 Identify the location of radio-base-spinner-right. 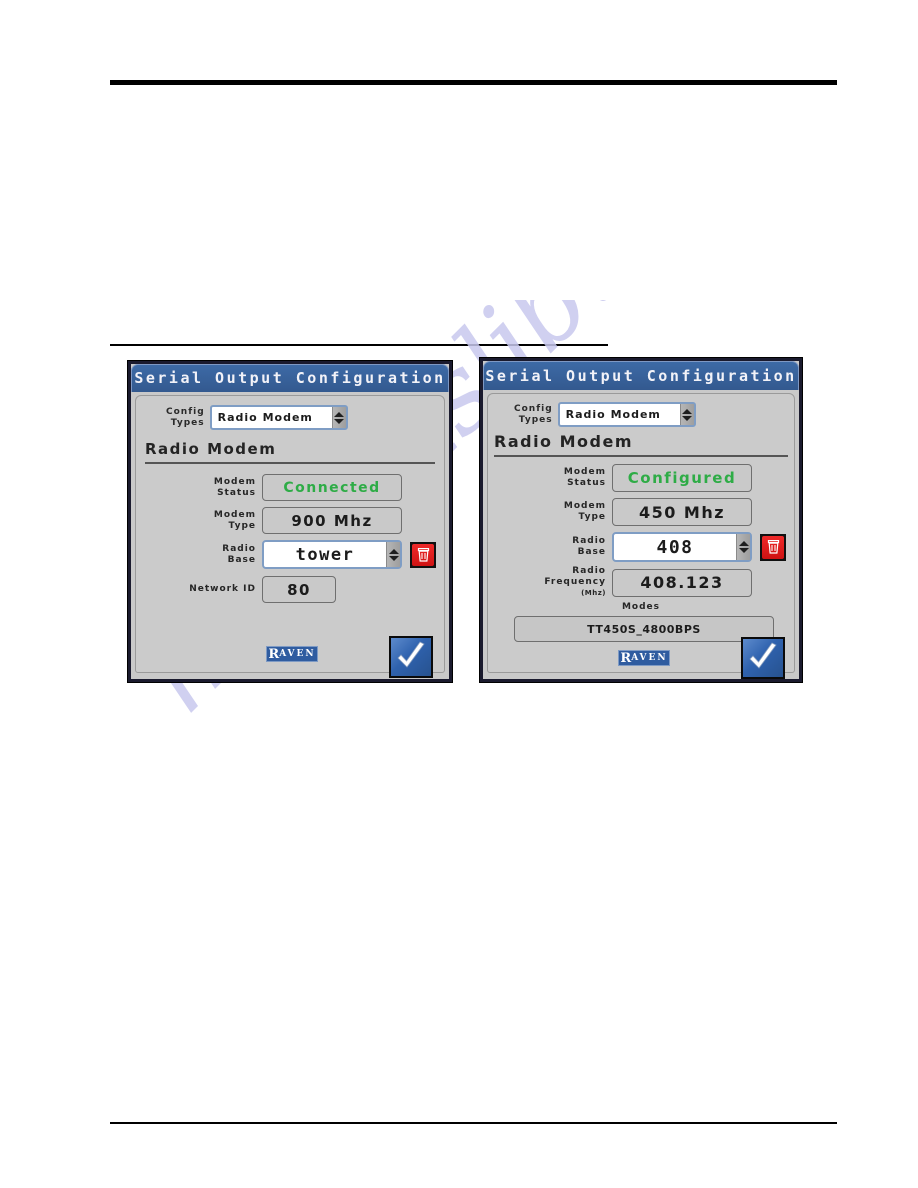
(743, 547).